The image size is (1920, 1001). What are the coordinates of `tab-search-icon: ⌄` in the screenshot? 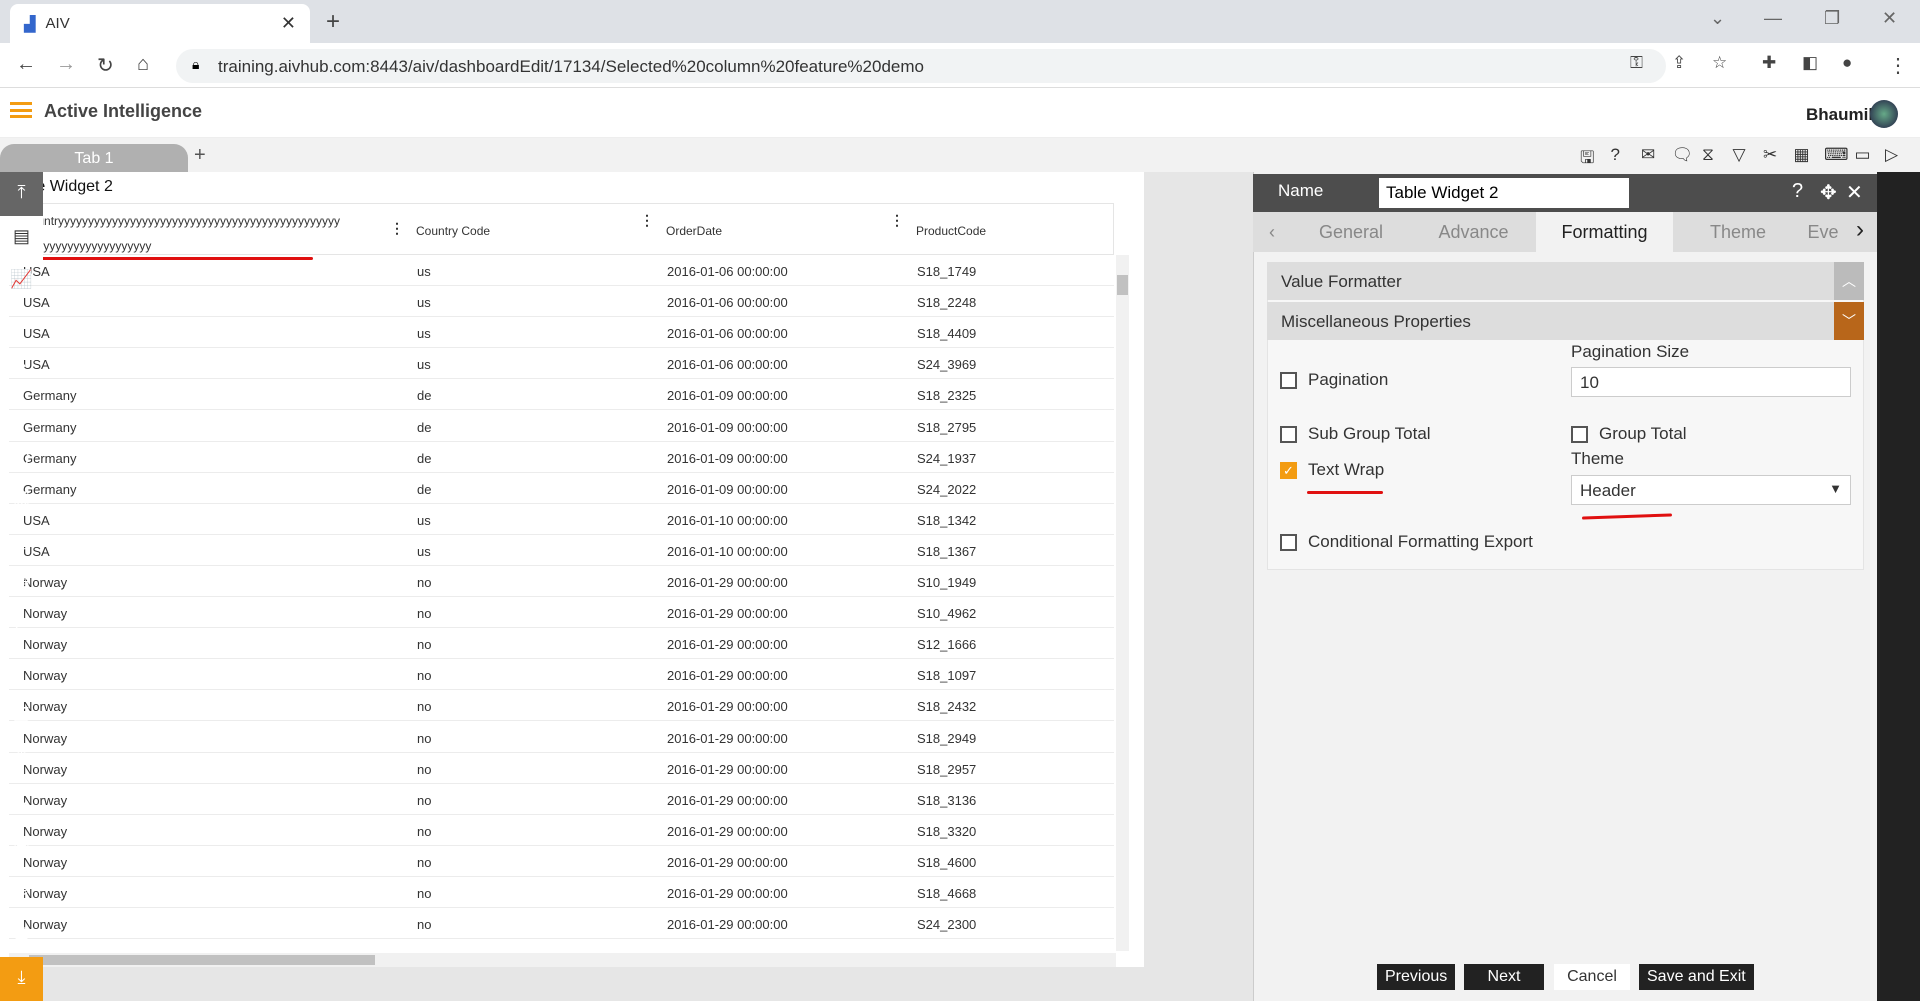 It's located at (1717, 18).